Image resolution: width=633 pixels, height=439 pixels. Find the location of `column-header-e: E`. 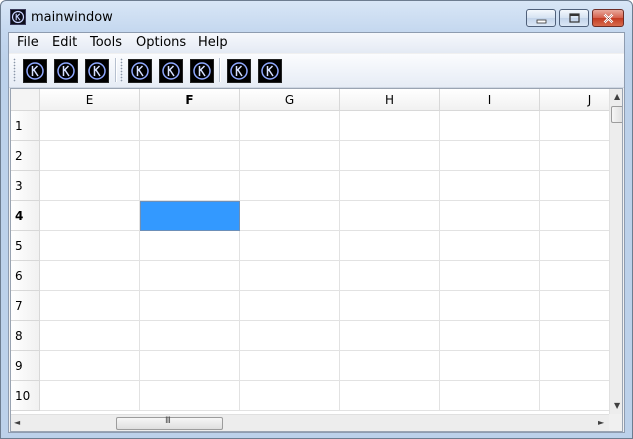

column-header-e: E is located at coordinates (90, 100).